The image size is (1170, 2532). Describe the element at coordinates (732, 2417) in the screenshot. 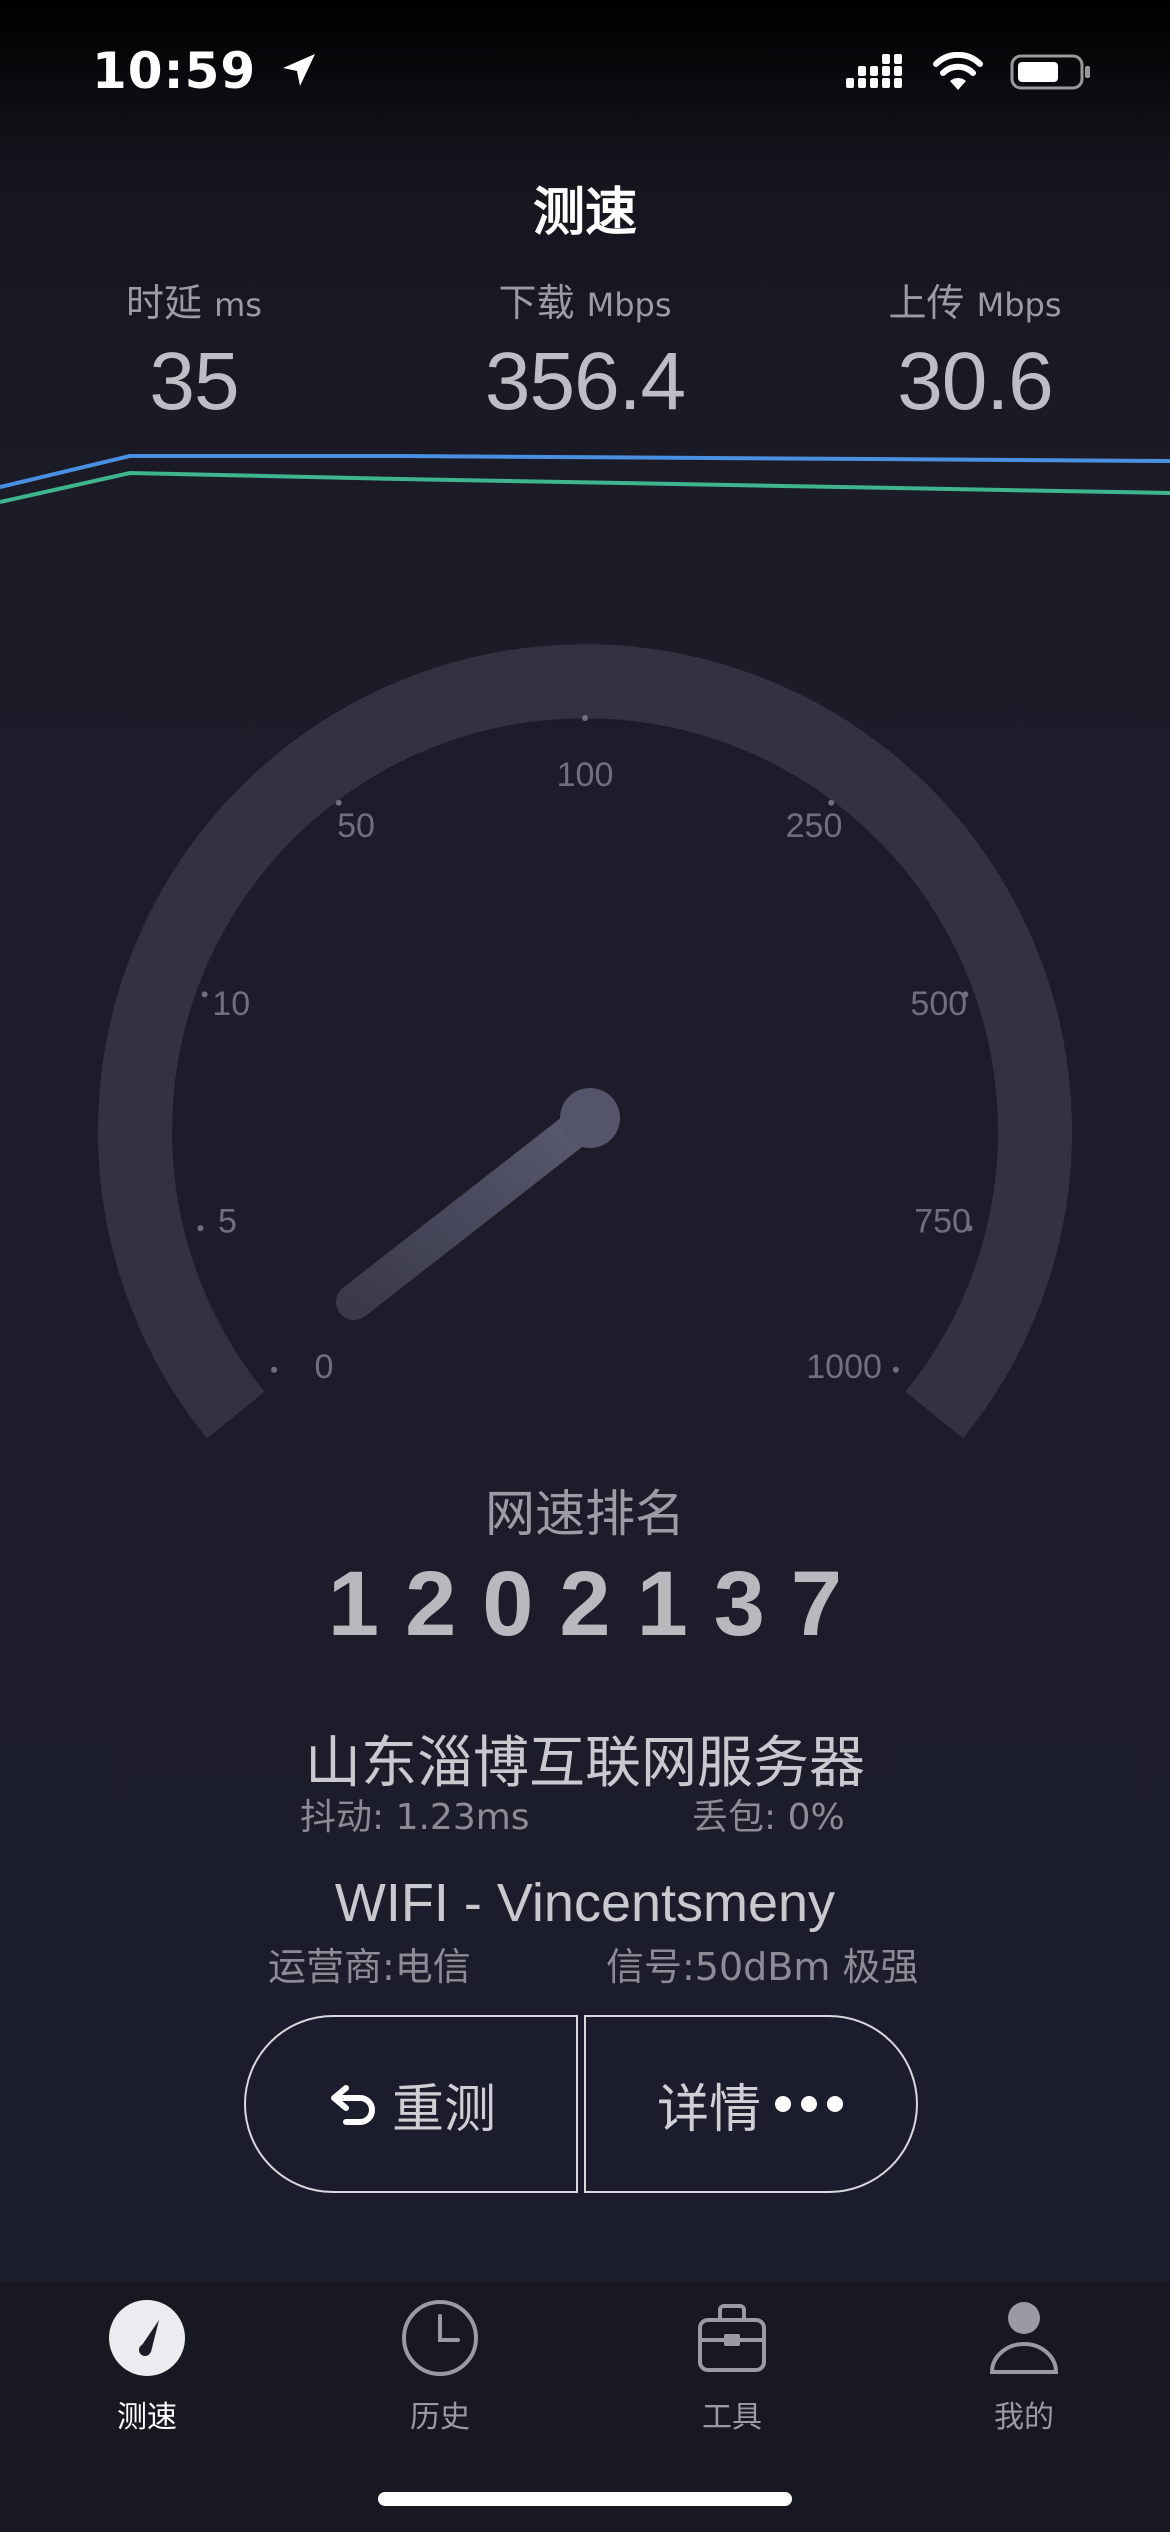

I see `tab-label-tools: 工具` at that location.